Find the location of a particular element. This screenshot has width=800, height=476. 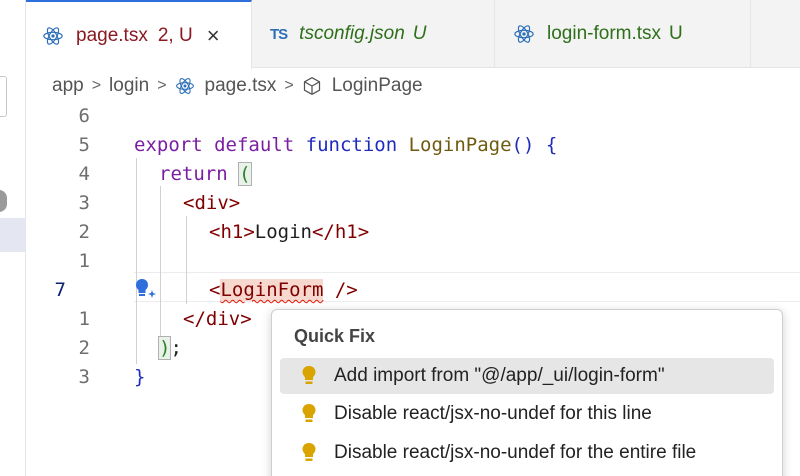

breadcrumb-item-login: login is located at coordinates (129, 86).